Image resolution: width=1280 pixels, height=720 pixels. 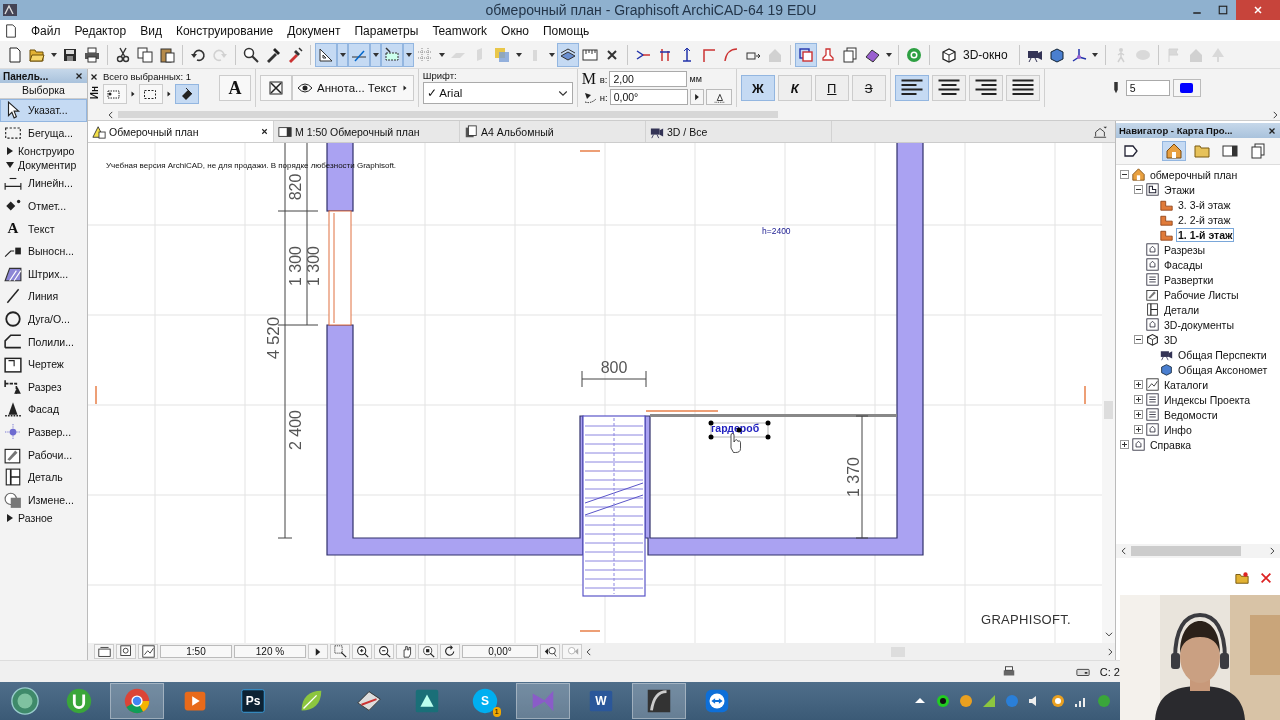 I want to click on dimension-label: 4 520, so click(x=273, y=338).